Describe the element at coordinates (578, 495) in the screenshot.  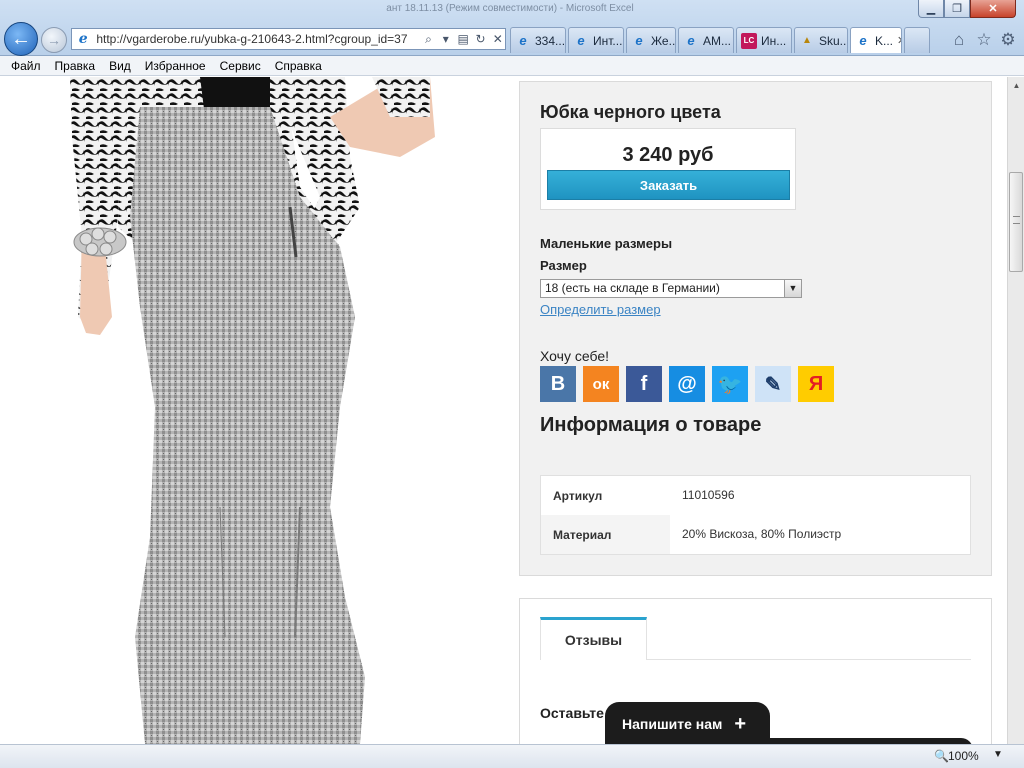
I see `spec-key: Артикул` at that location.